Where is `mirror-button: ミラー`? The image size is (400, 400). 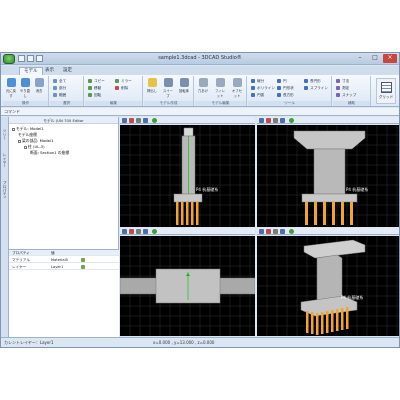
mirror-button: ミラー is located at coordinates (123, 81).